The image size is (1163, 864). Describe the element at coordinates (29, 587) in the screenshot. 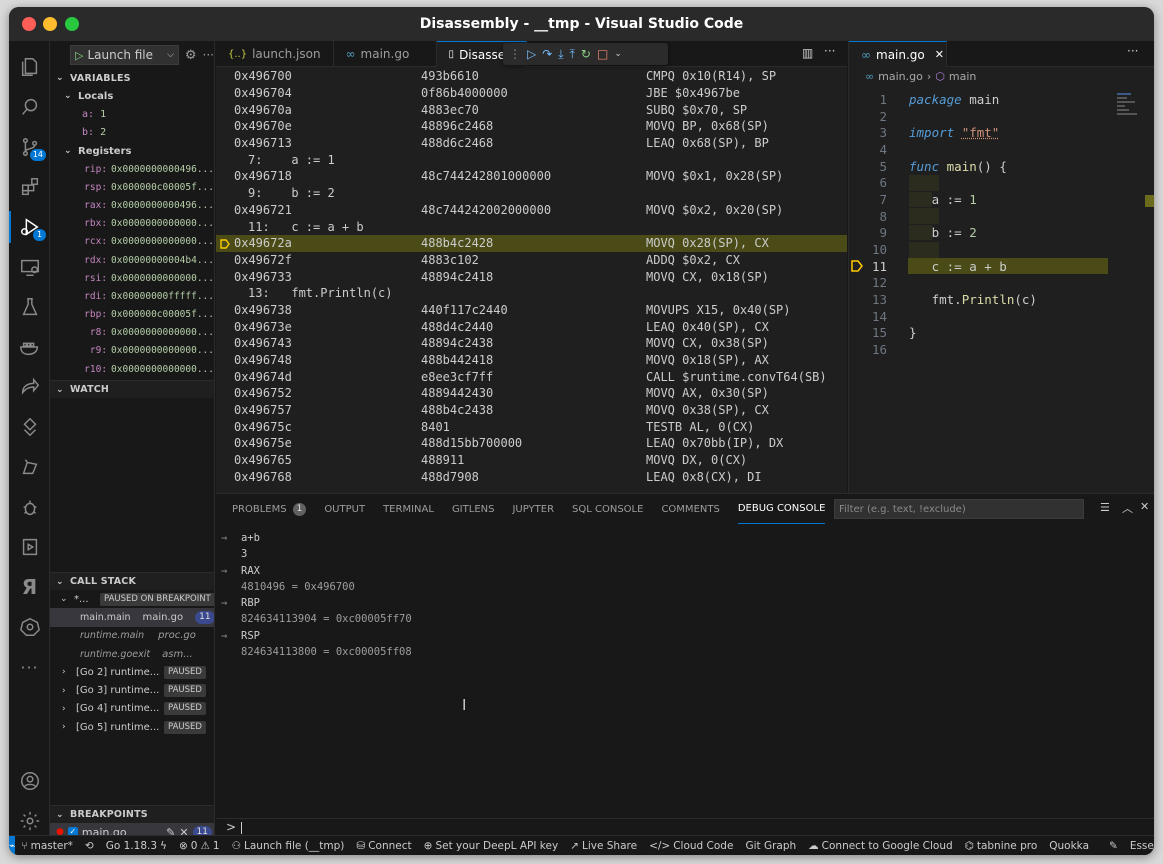

I see `yandex-icon: Я` at that location.